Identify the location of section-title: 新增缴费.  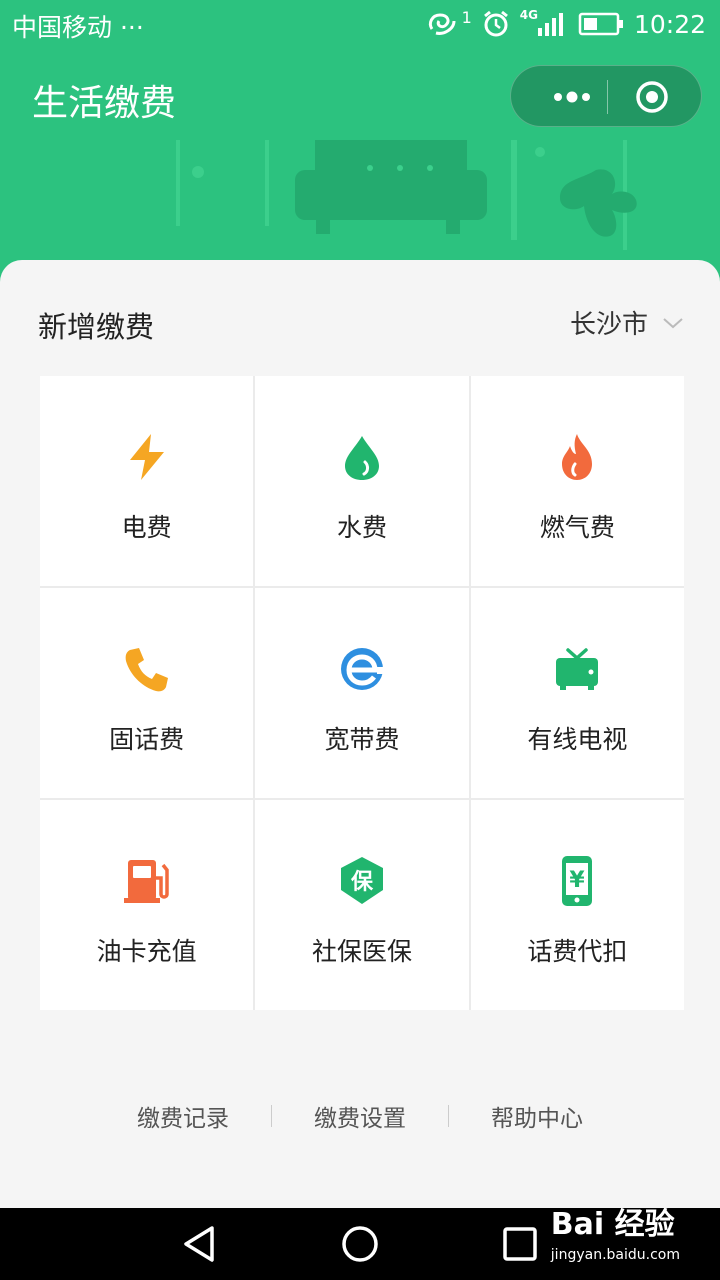
(96, 327).